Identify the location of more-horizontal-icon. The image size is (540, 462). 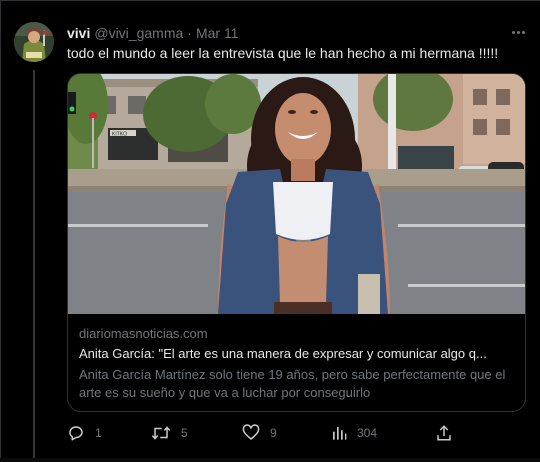
(513, 32).